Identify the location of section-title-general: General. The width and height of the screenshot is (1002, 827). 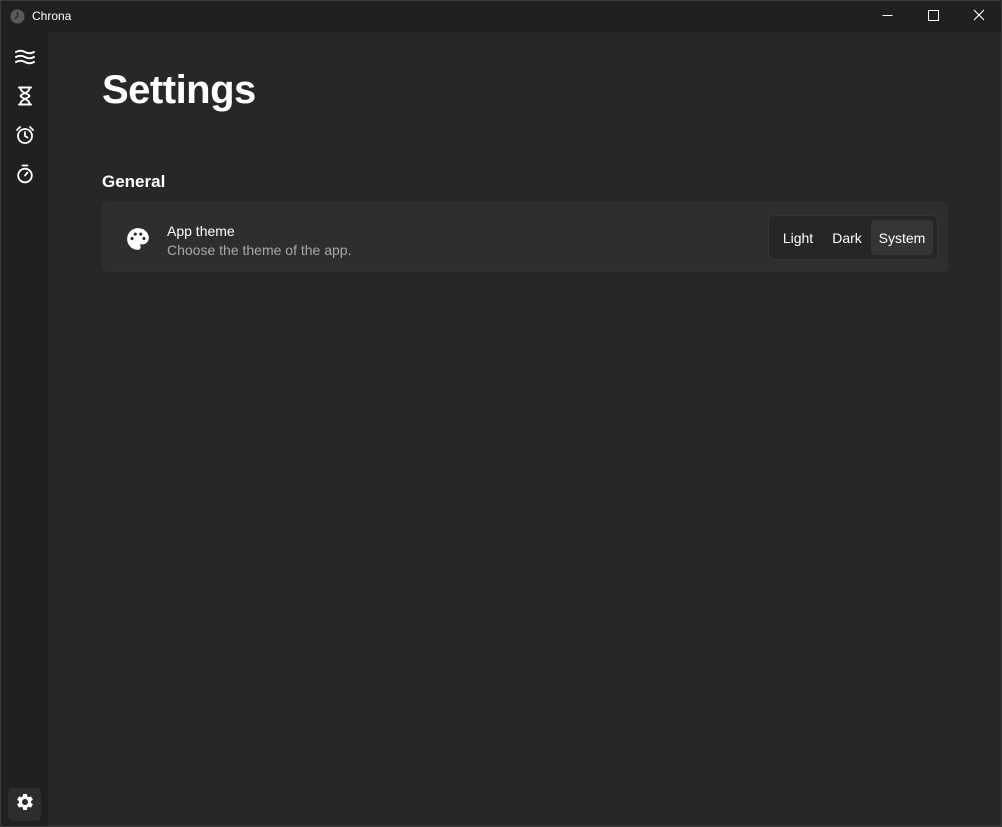
(134, 181).